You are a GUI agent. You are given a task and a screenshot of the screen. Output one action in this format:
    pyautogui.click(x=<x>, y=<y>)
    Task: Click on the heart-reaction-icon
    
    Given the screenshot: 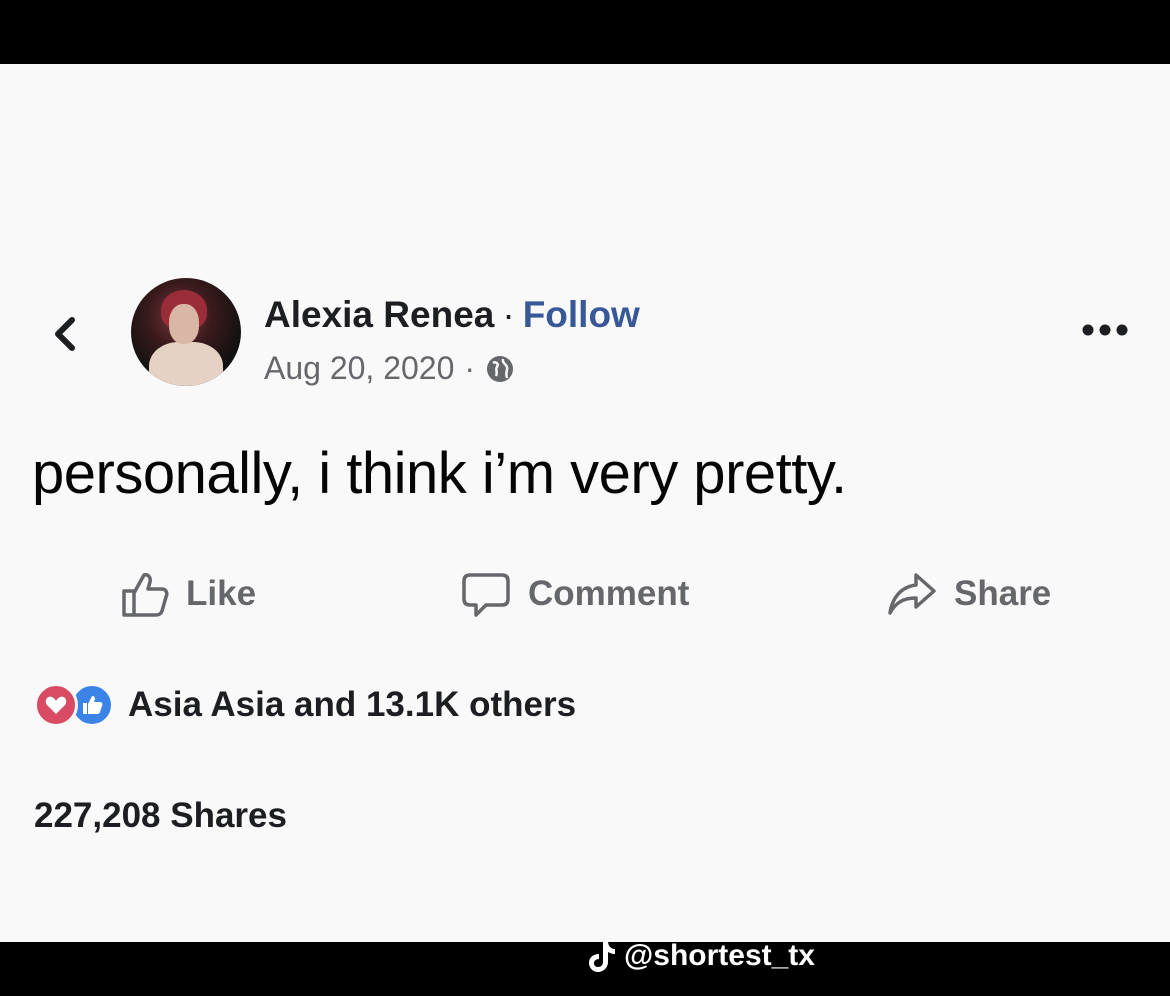 What is the action you would take?
    pyautogui.click(x=56, y=705)
    